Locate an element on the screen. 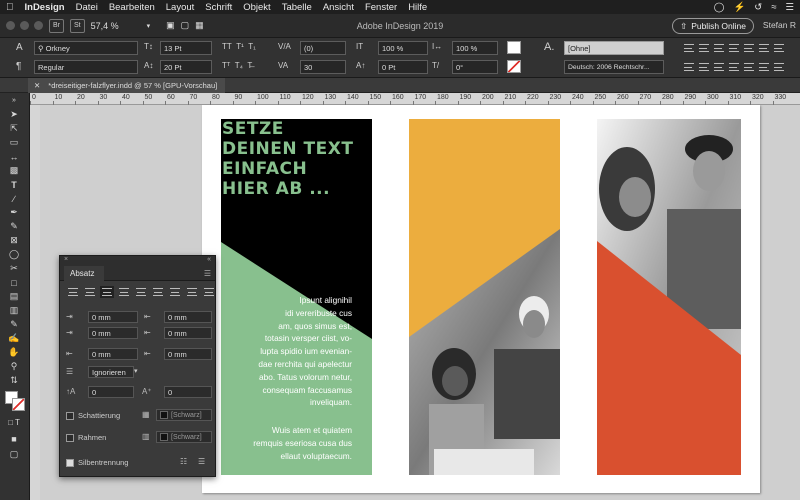  vertical-ruler is located at coordinates (35, 302).